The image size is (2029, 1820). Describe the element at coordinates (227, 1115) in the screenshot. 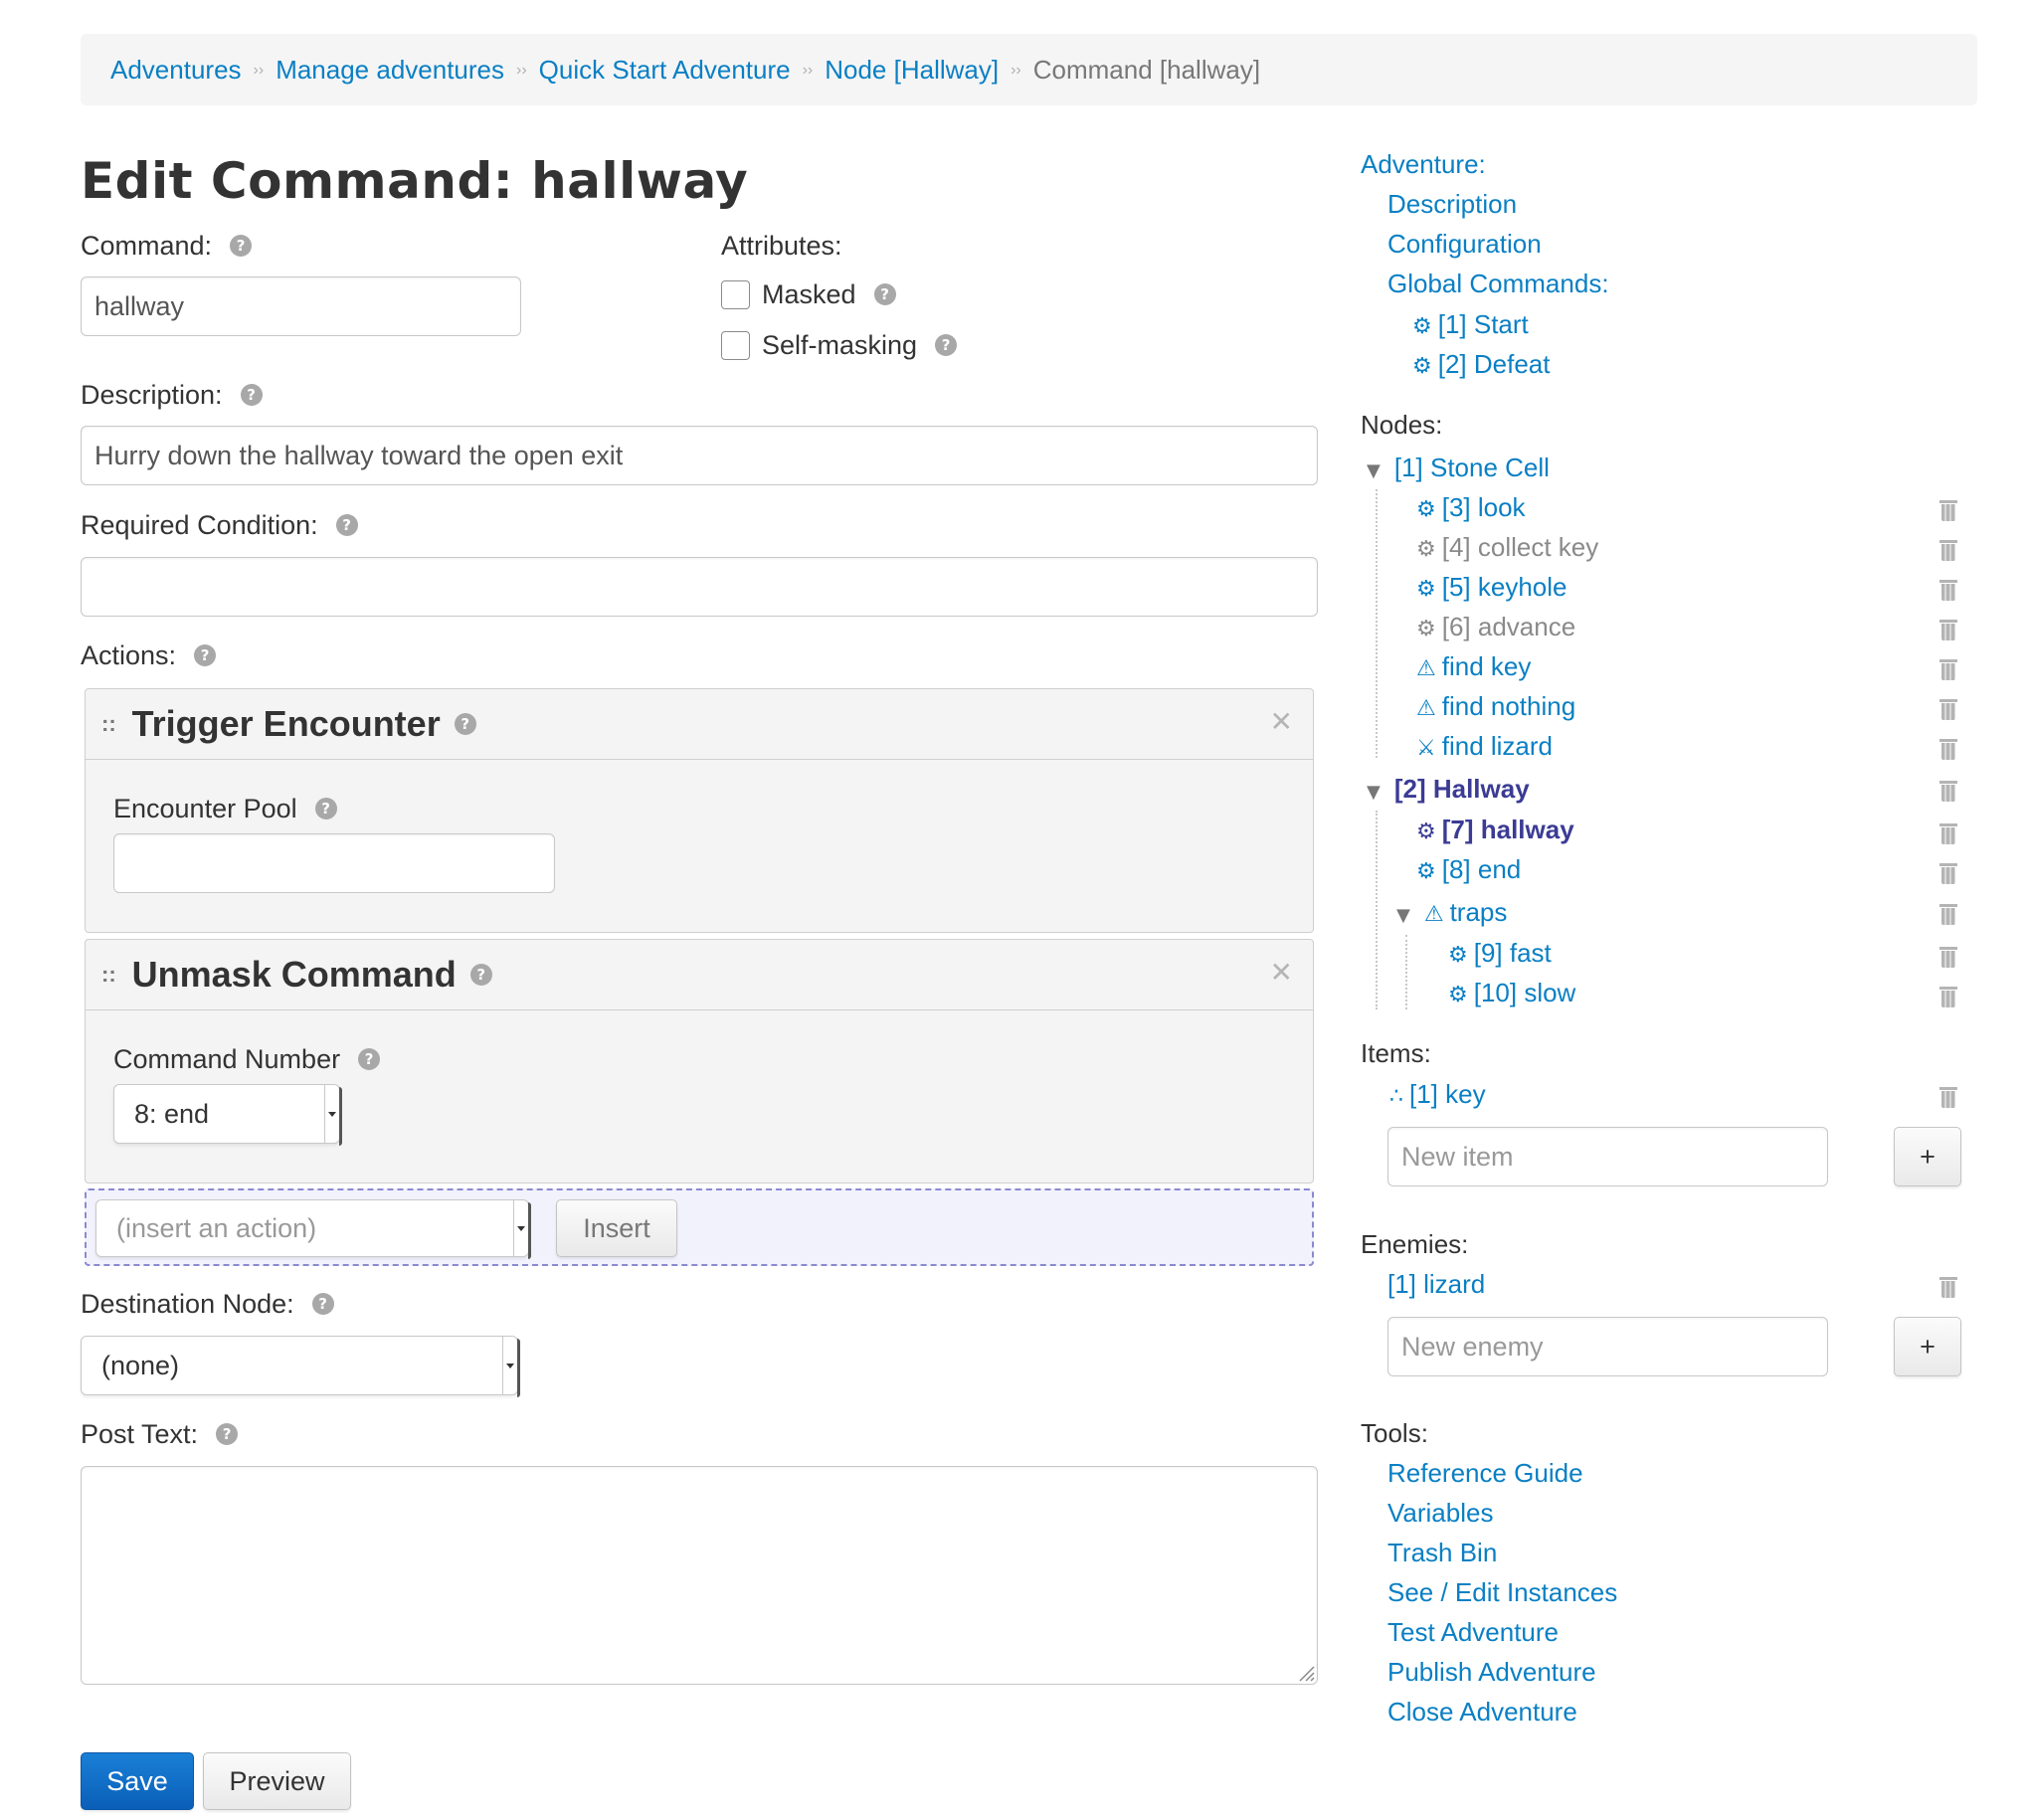

I see `command-number-select: 8: end` at that location.